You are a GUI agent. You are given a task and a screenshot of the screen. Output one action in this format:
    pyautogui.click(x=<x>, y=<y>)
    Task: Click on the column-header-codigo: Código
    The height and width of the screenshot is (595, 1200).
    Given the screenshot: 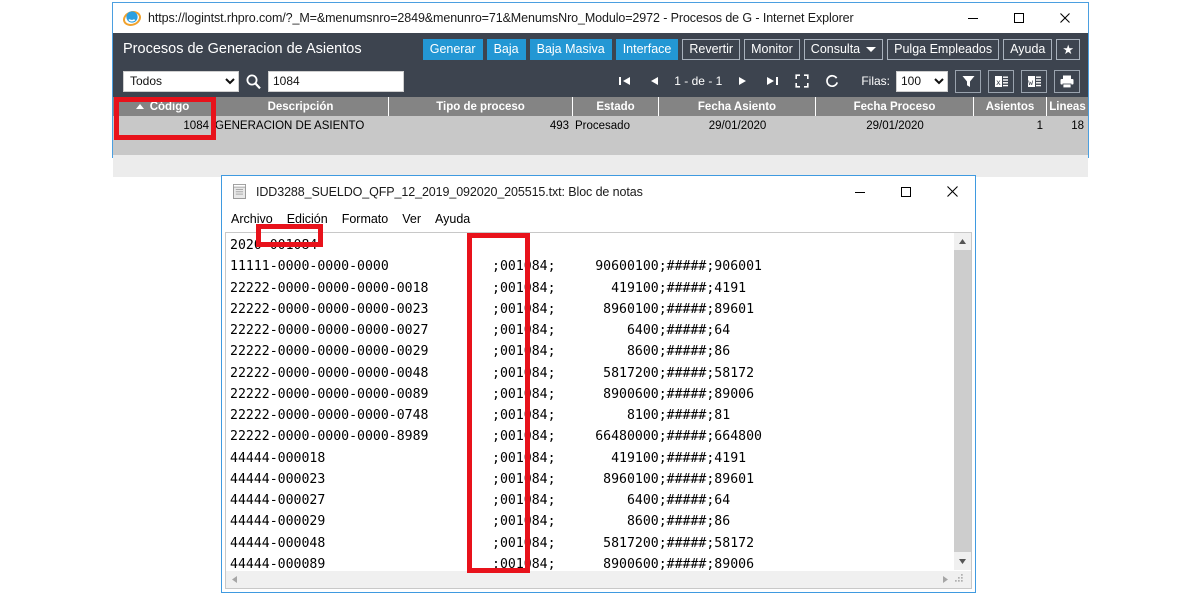 What is the action you would take?
    pyautogui.click(x=163, y=106)
    